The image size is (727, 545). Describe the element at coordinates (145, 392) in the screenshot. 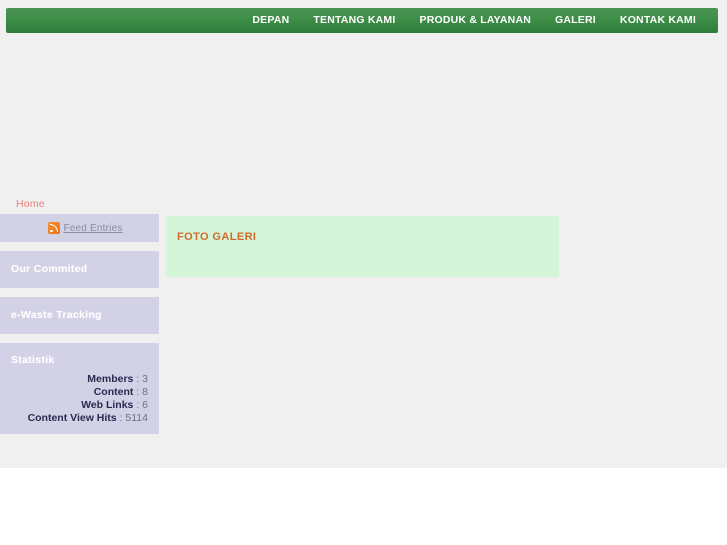

I see `stat-value-content: 8` at that location.